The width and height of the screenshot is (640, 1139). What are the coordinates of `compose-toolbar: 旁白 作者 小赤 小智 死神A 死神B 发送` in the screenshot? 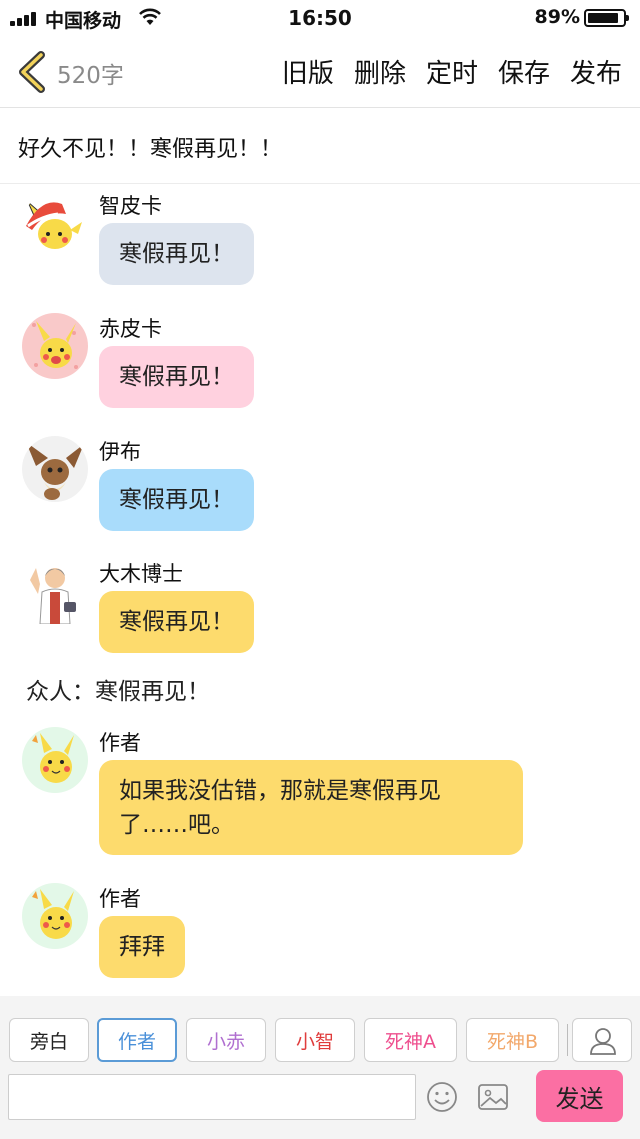 It's located at (320, 1067).